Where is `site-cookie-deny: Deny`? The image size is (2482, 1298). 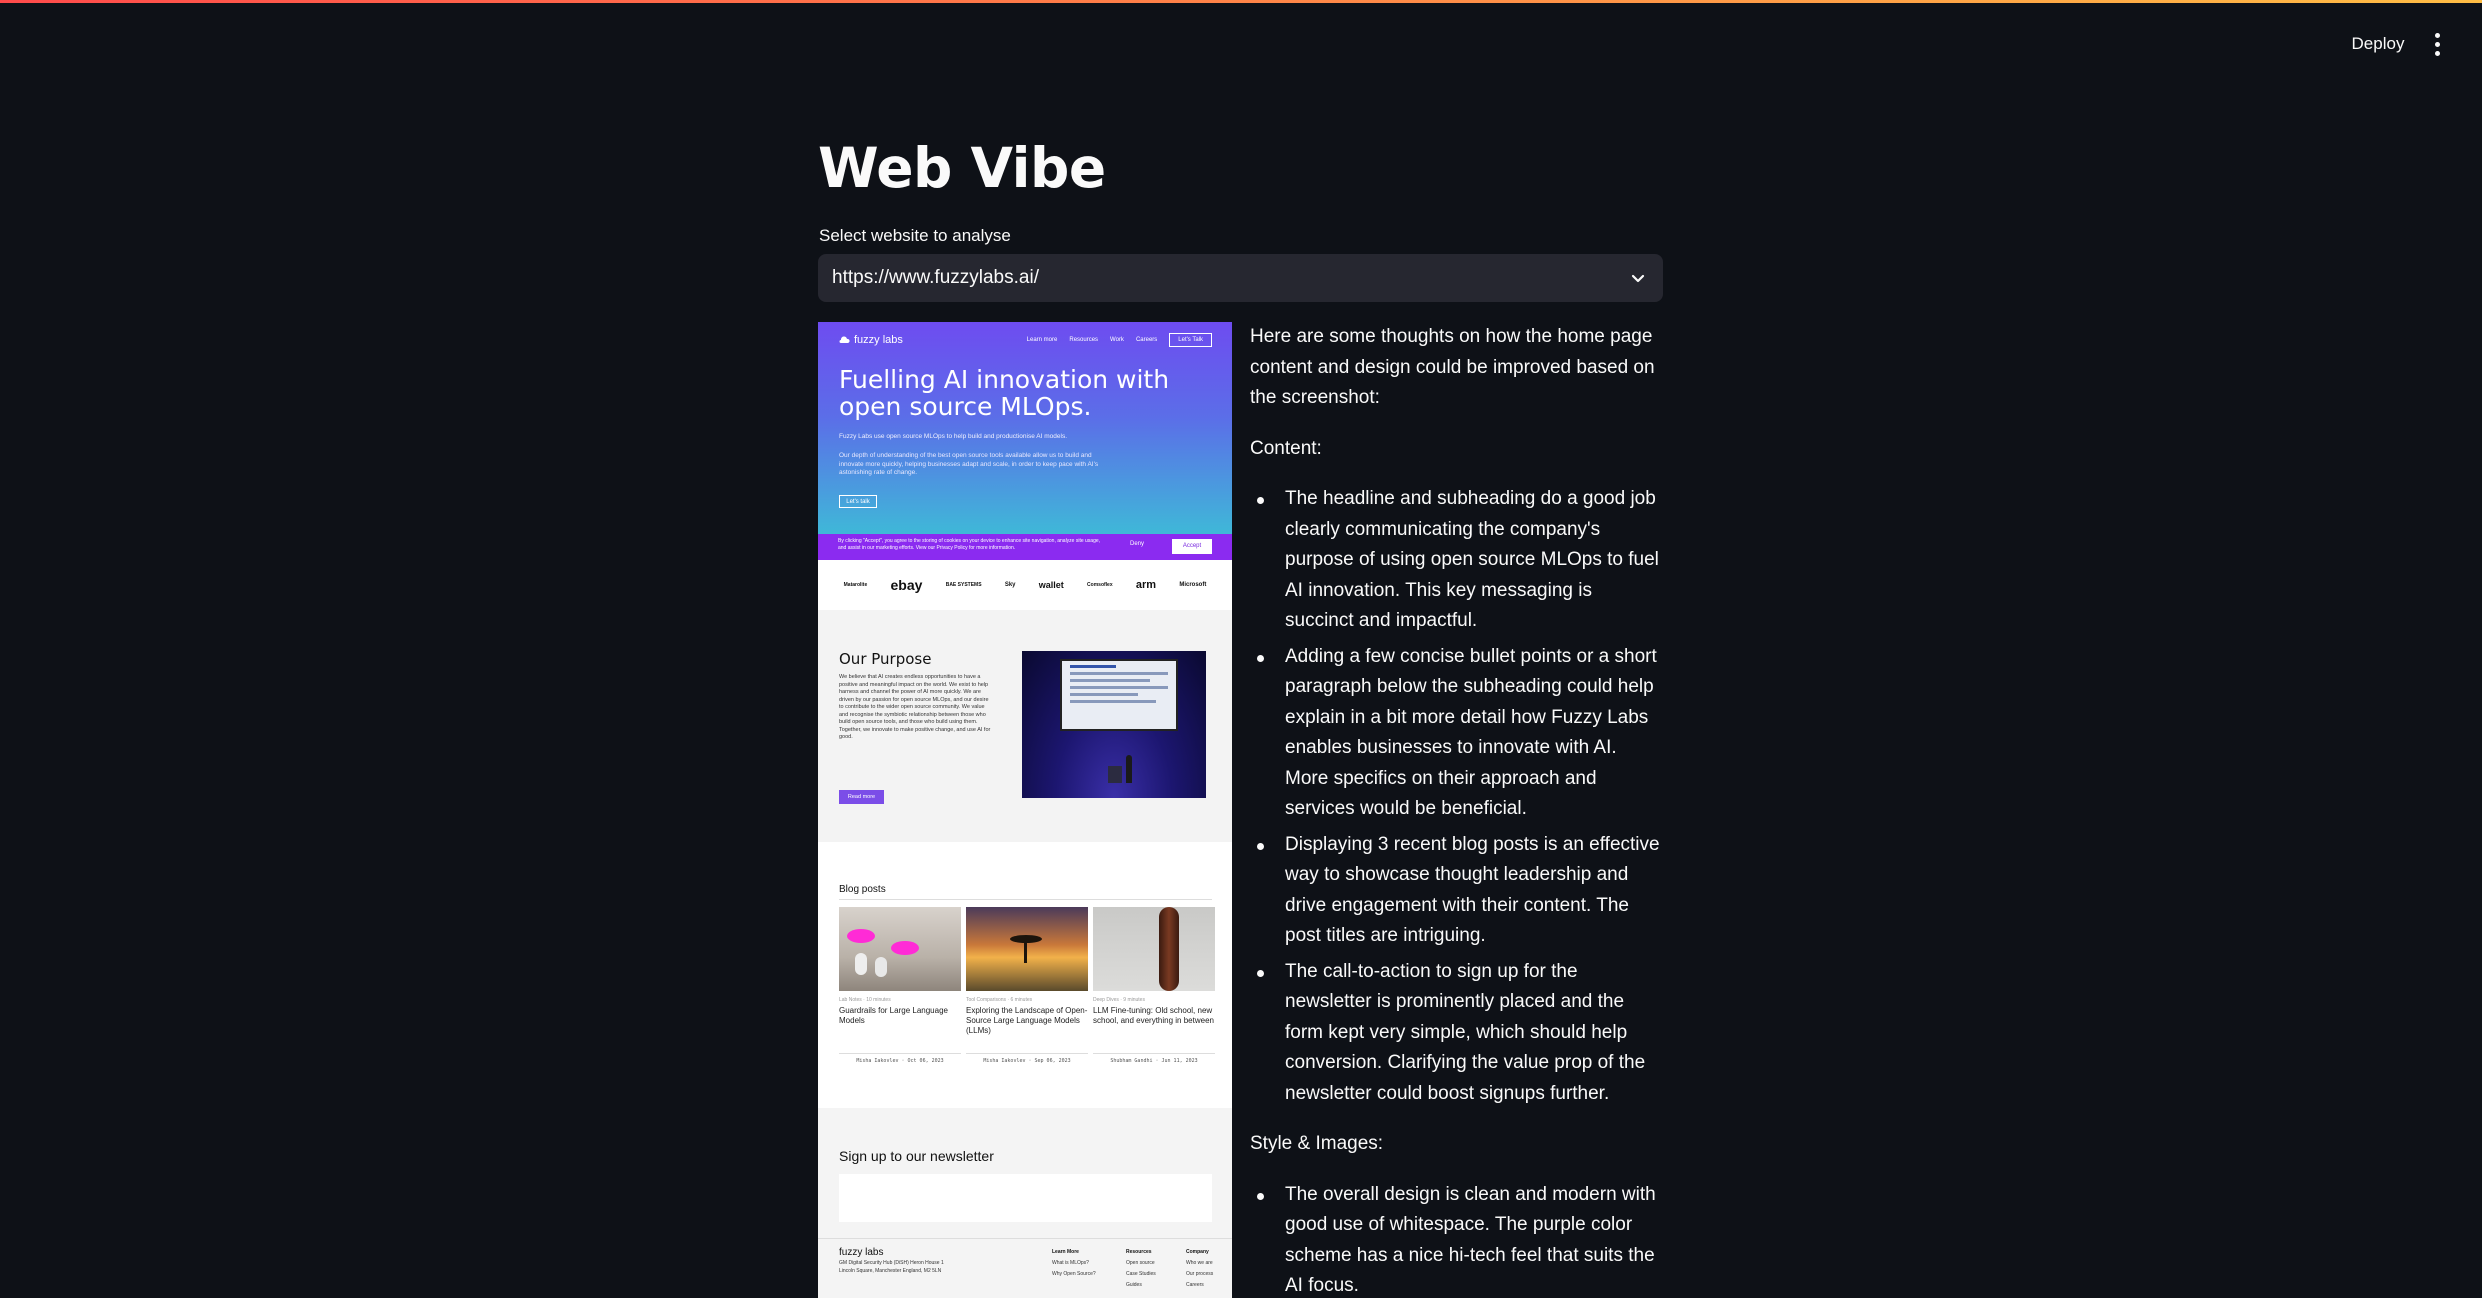 site-cookie-deny: Deny is located at coordinates (1137, 544).